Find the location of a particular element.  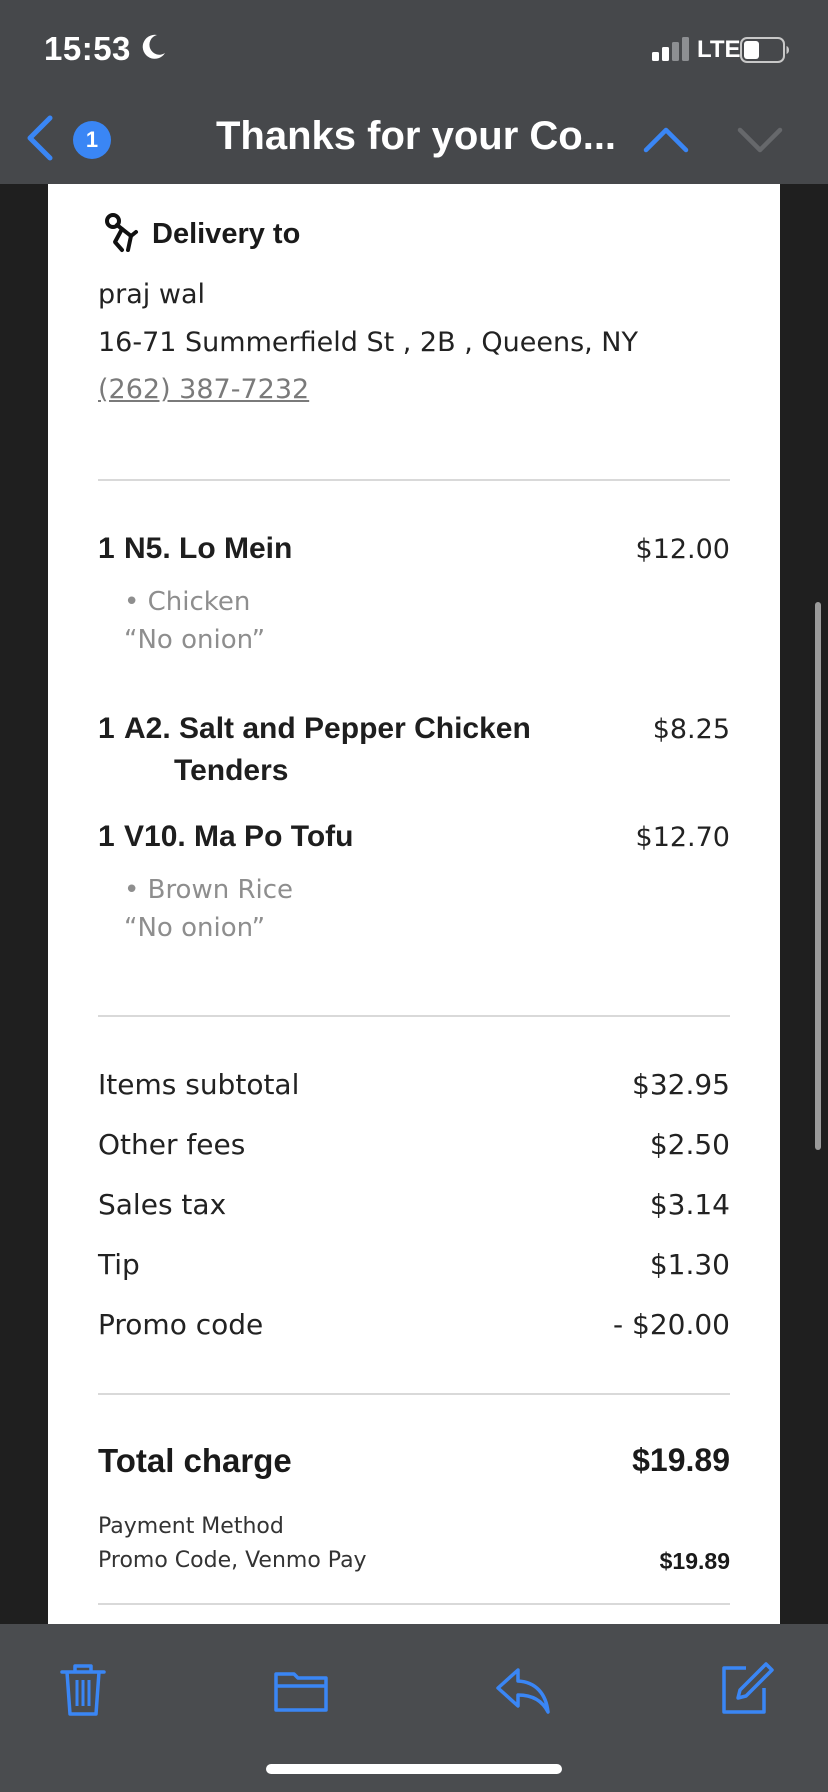

status-time: 15:53 is located at coordinates (87, 48).